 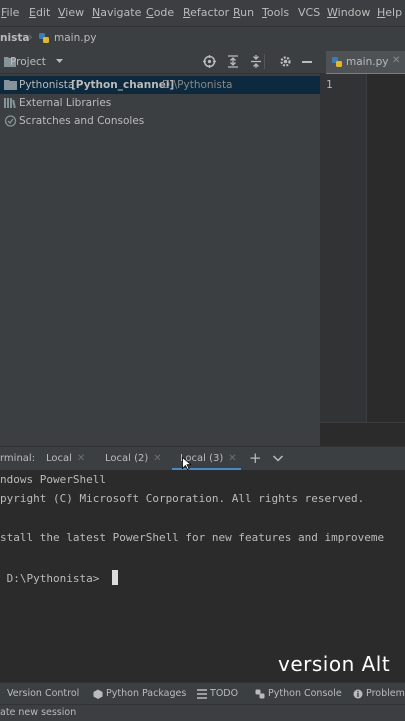 What do you see at coordinates (116, 12) in the screenshot?
I see `menu-navigate: Navigate` at bounding box center [116, 12].